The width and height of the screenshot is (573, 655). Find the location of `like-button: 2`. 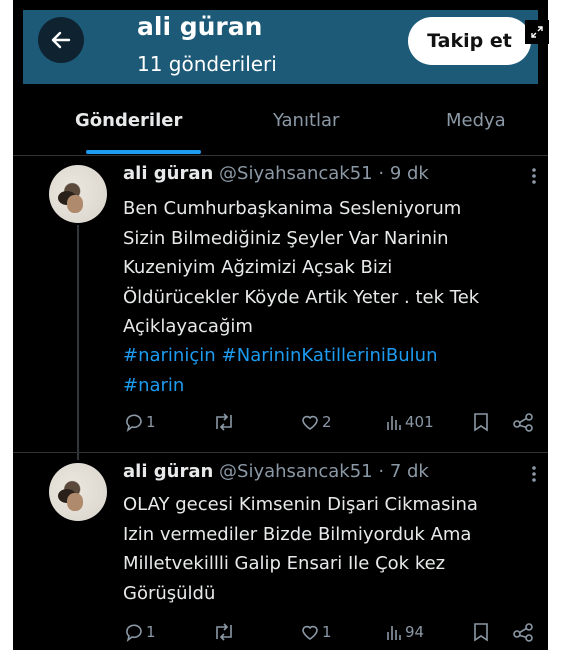

like-button: 2 is located at coordinates (316, 422).